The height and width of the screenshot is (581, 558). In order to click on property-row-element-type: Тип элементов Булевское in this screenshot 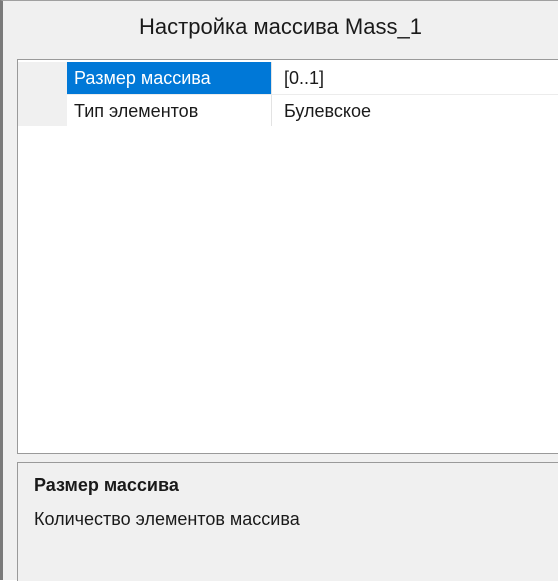, I will do `click(288, 110)`.